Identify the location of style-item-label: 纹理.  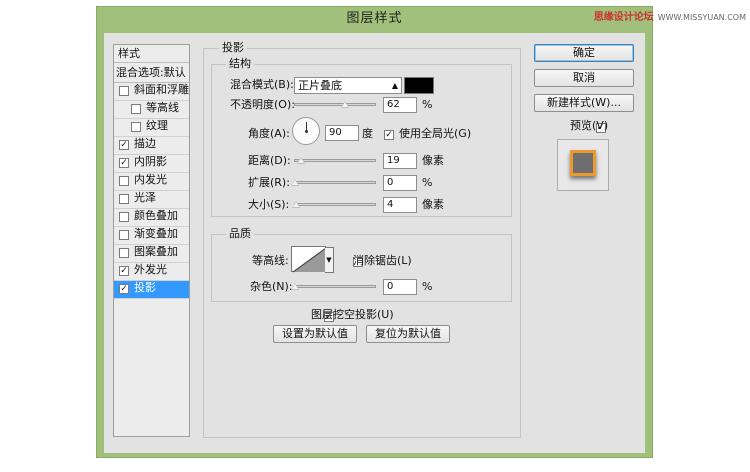
(157, 125).